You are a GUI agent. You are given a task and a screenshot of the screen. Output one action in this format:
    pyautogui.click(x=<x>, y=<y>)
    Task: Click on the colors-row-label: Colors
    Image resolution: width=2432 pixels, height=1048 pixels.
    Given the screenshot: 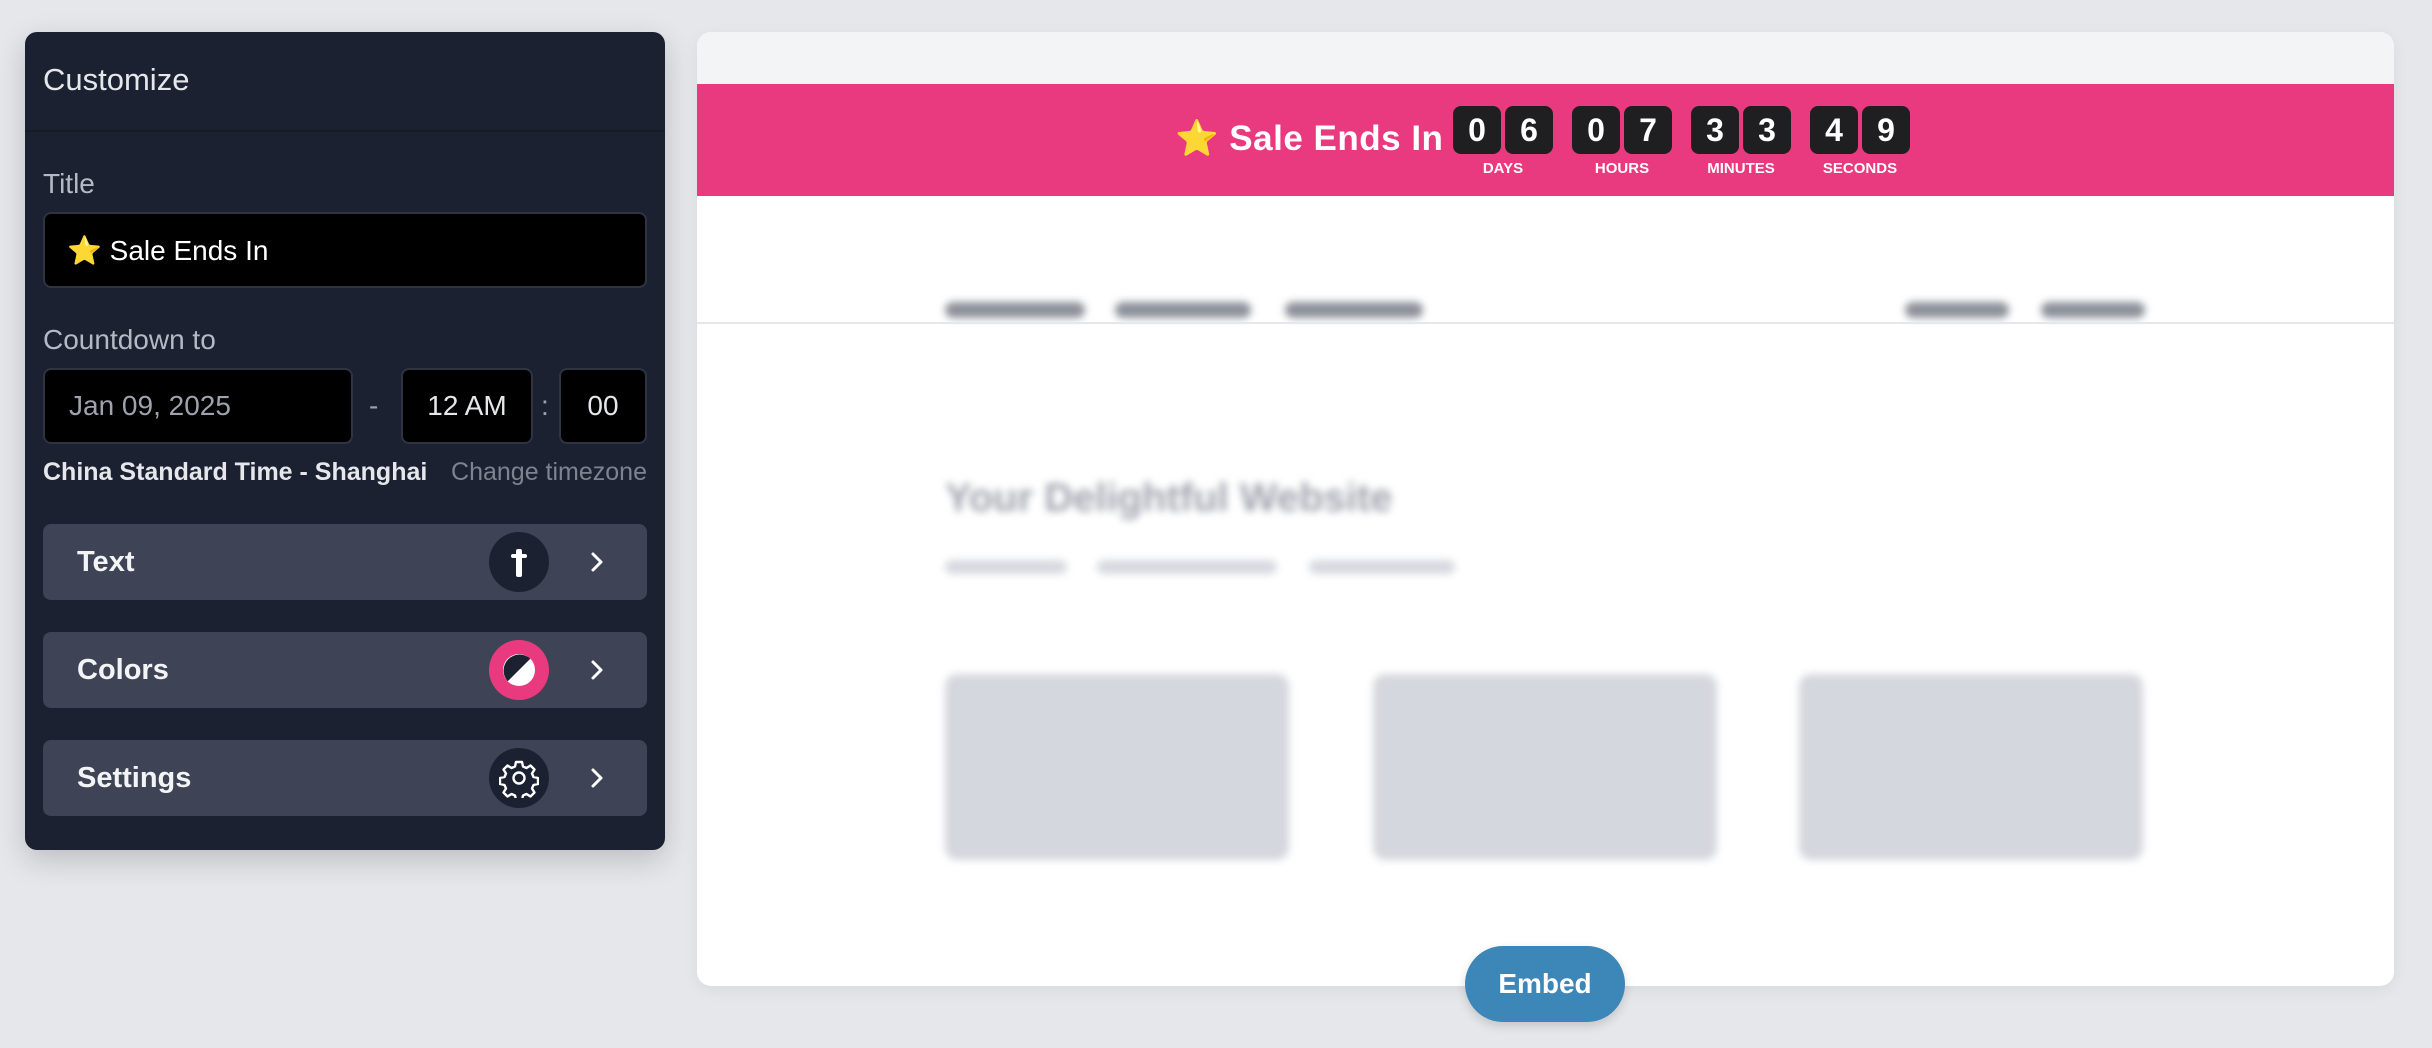 What is the action you would take?
    pyautogui.click(x=123, y=670)
    